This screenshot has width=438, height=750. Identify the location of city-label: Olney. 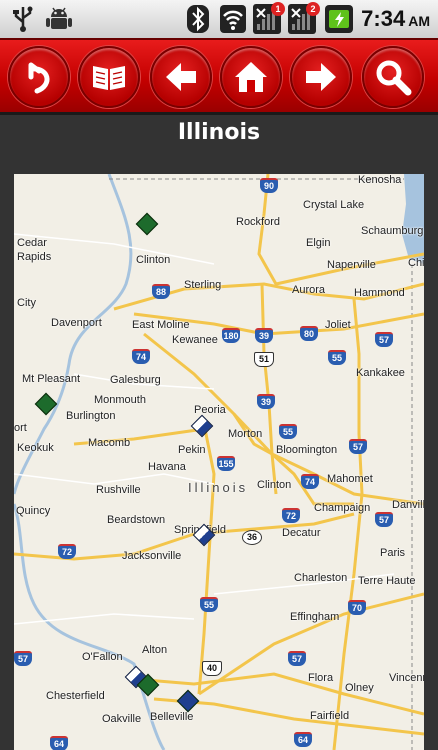
(359, 688).